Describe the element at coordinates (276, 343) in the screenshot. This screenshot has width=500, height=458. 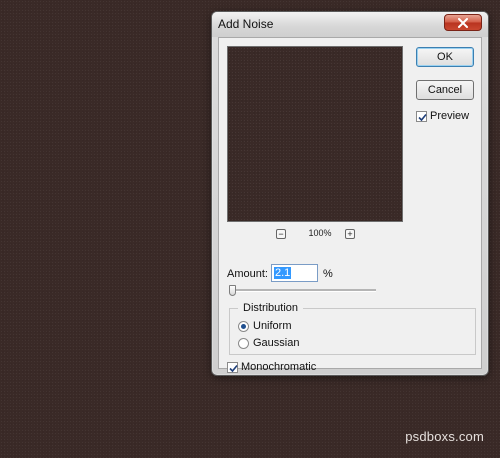
I see `gaussian-label: Gaussian` at that location.